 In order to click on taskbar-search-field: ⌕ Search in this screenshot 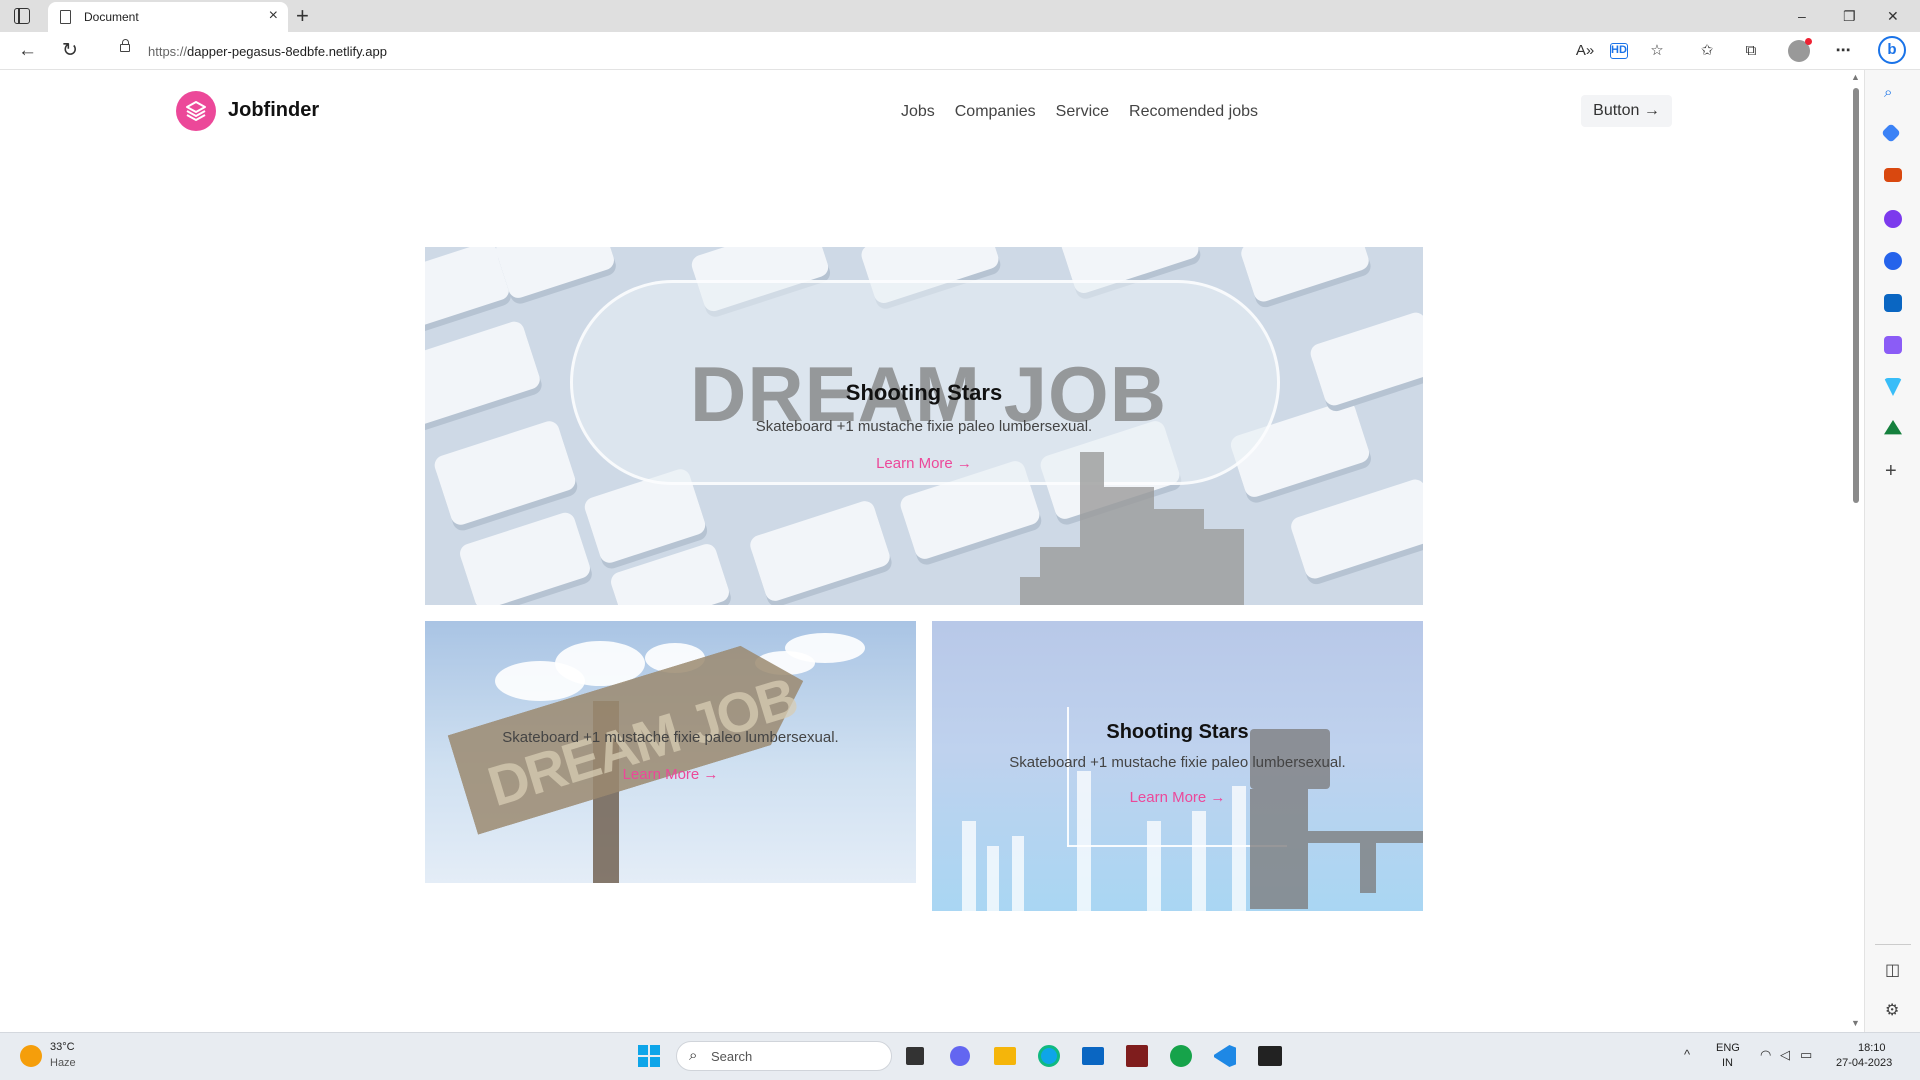, I will do `click(784, 1056)`.